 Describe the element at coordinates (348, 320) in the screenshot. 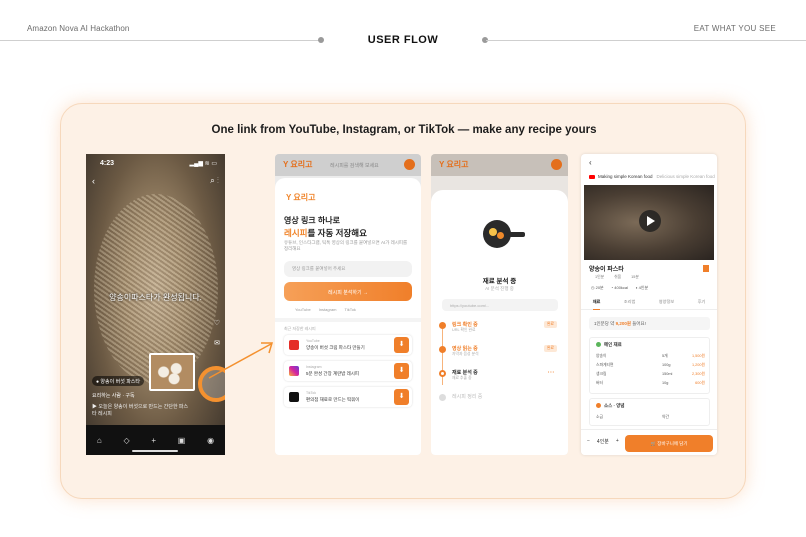

I see `section-divider` at that location.